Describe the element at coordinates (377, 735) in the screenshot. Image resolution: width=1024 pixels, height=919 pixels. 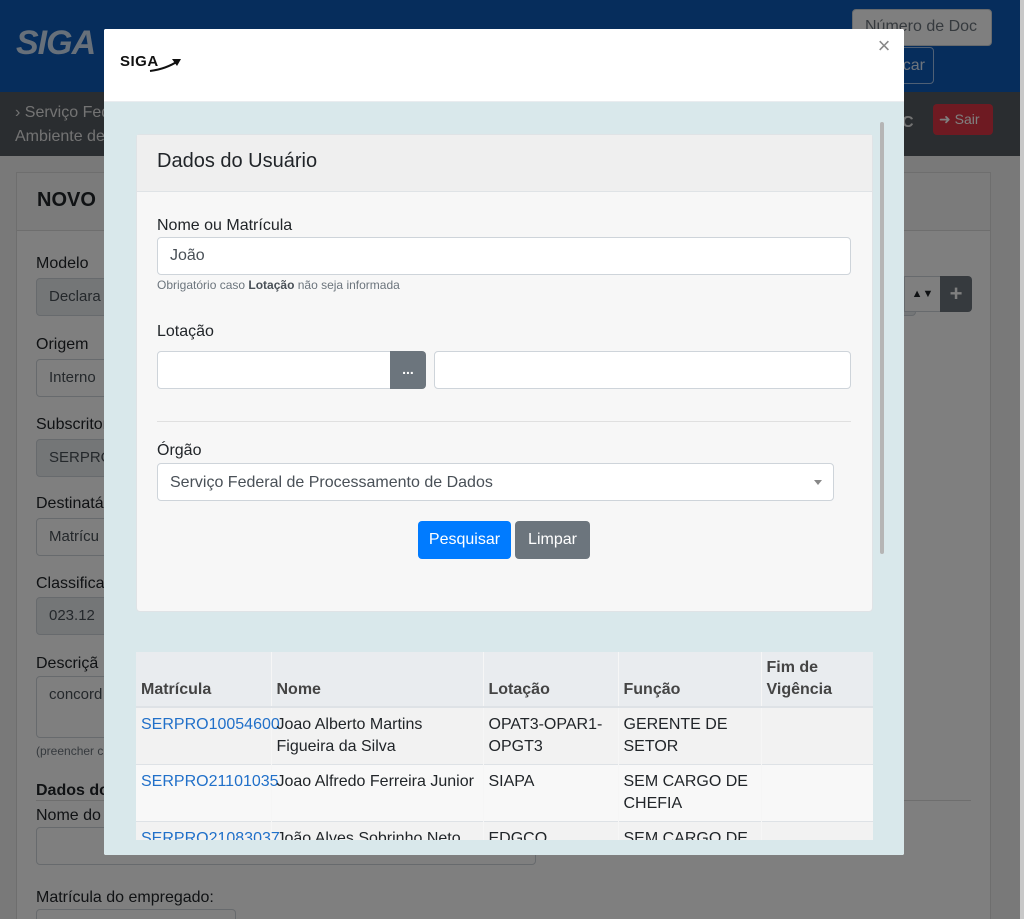
I see `nome-cell: Joao Alberto Martins Figueira da Silva` at that location.